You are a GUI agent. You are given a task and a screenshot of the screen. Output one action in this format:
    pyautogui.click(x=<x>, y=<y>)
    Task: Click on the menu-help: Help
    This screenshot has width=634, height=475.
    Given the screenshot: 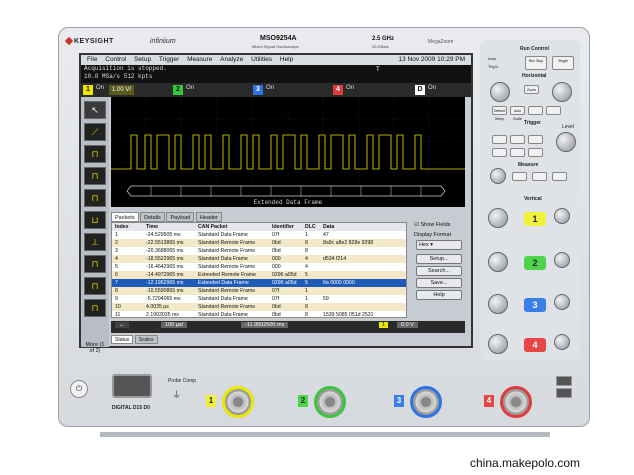 What is the action you would take?
    pyautogui.click(x=286, y=60)
    